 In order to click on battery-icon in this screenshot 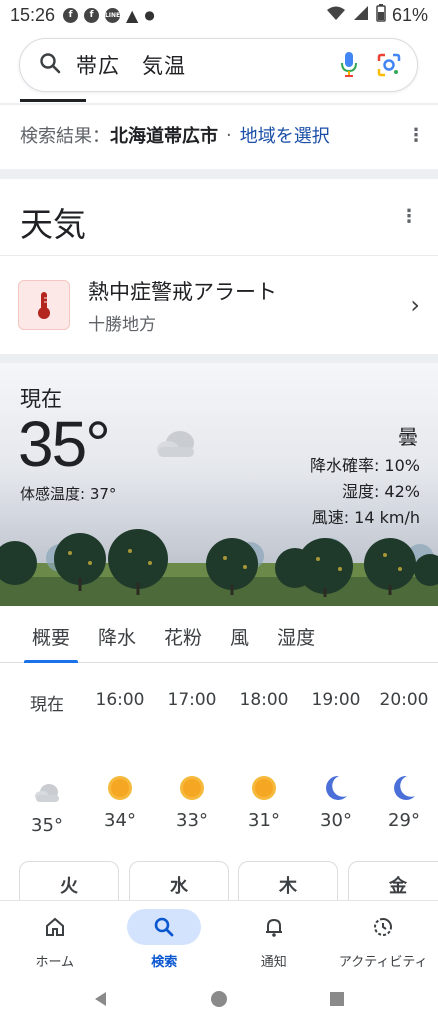, I will do `click(381, 15)`.